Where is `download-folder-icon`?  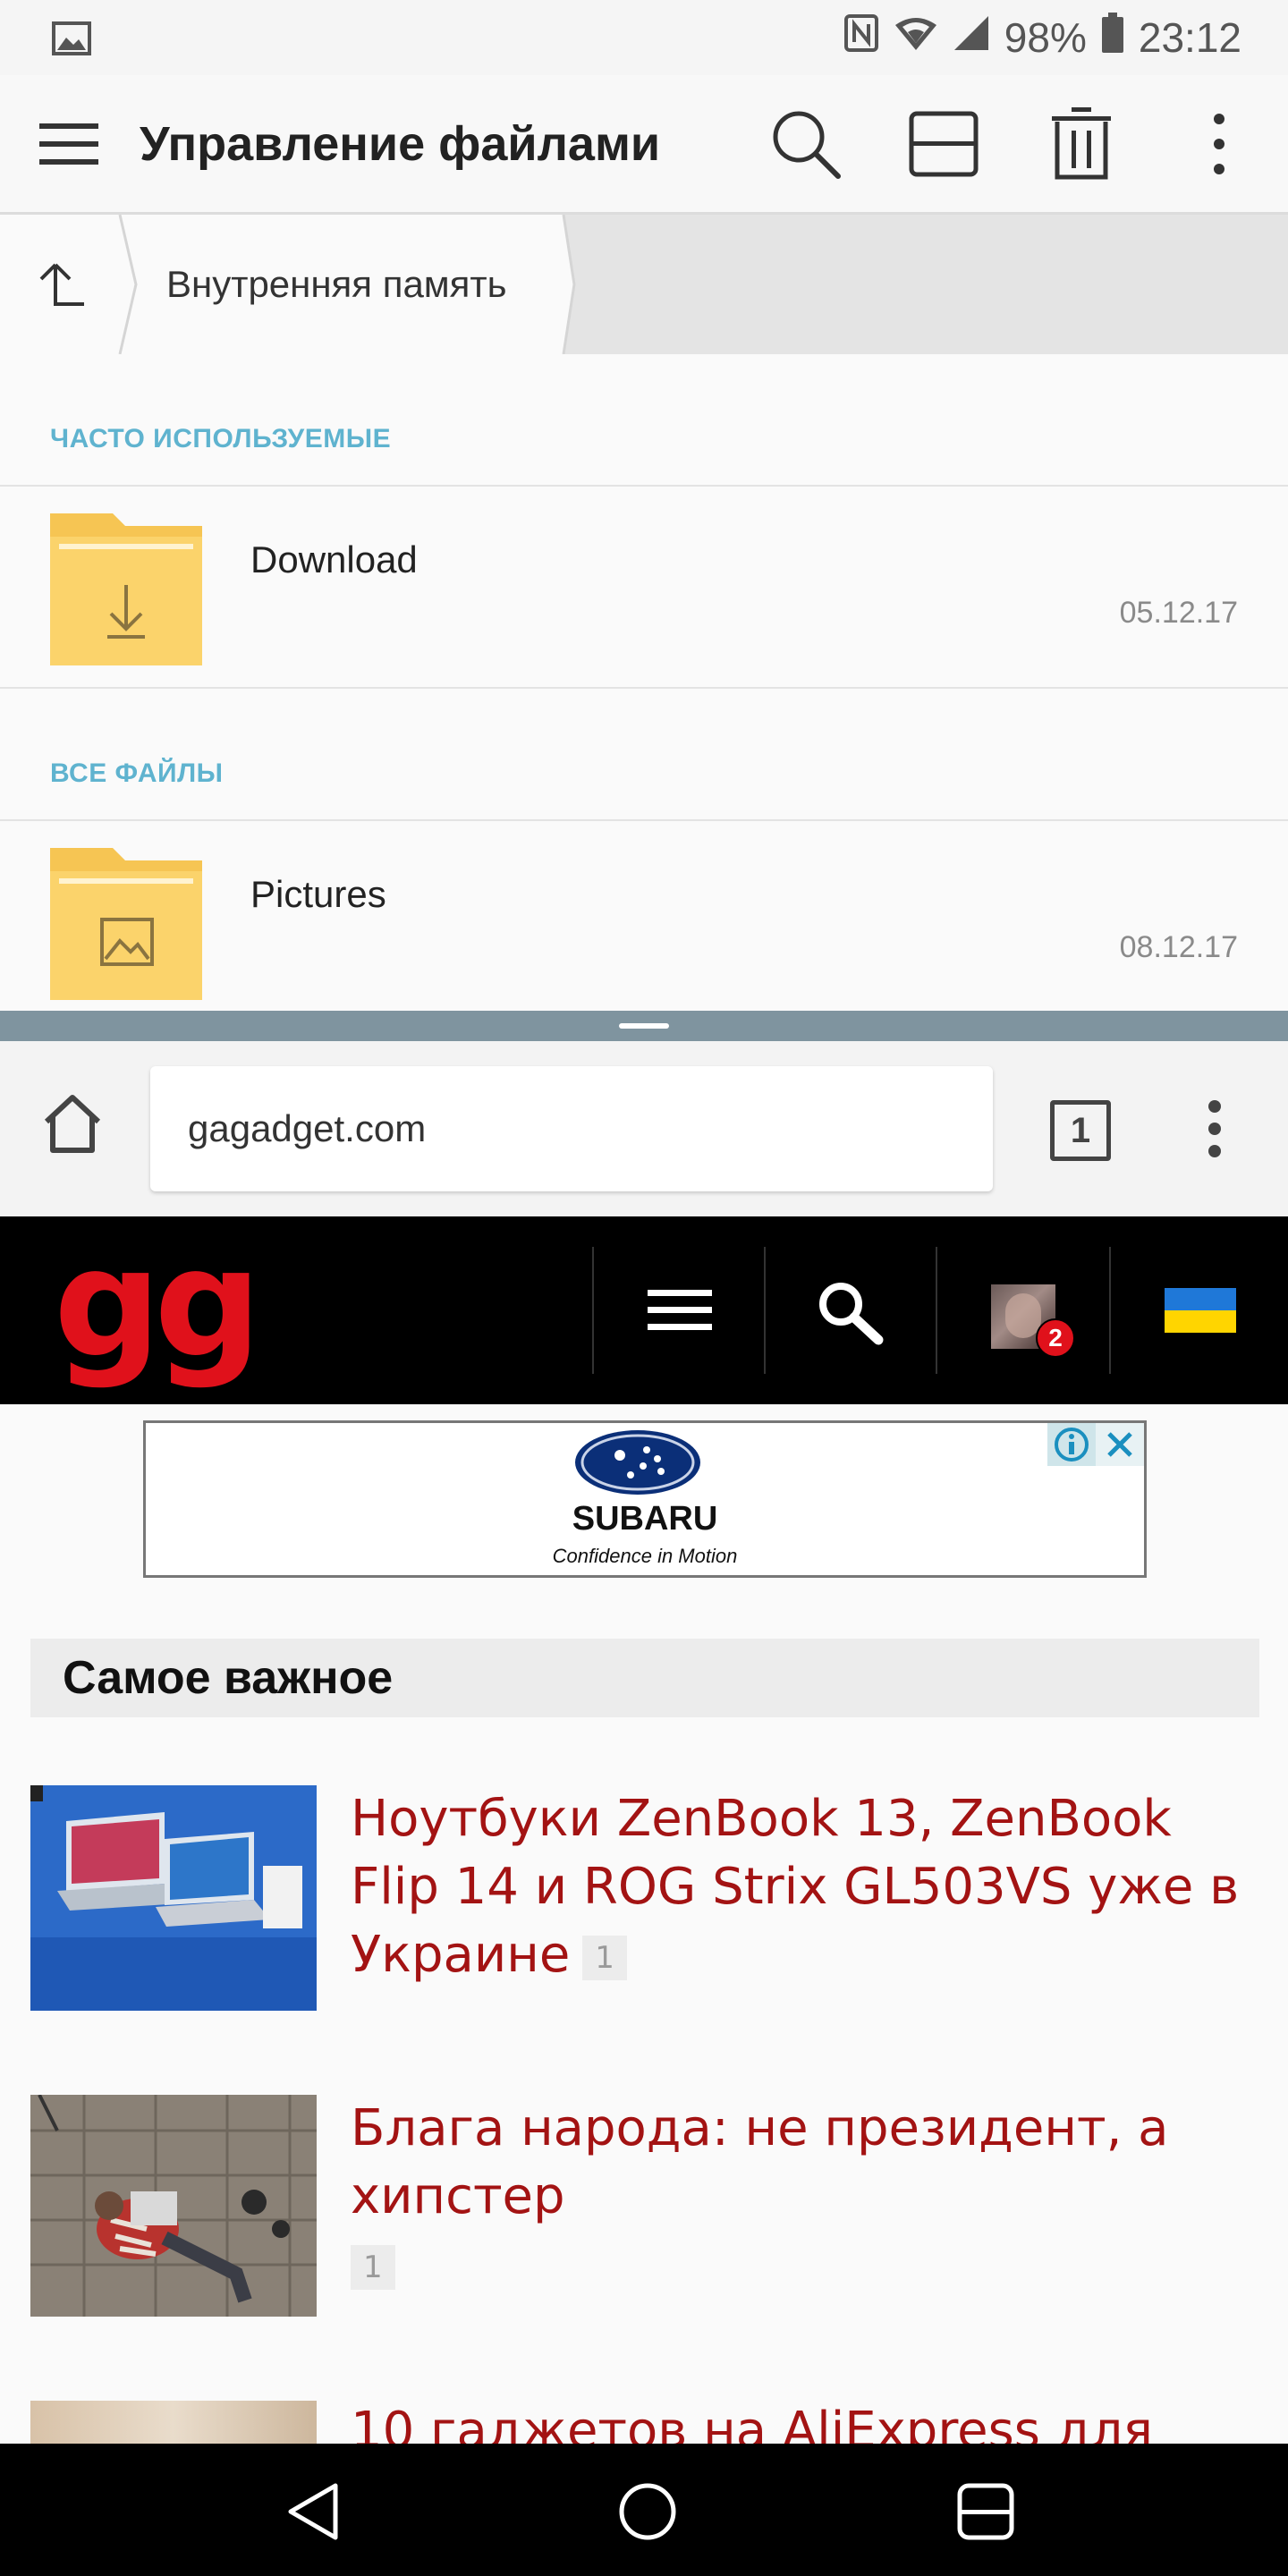 download-folder-icon is located at coordinates (126, 589).